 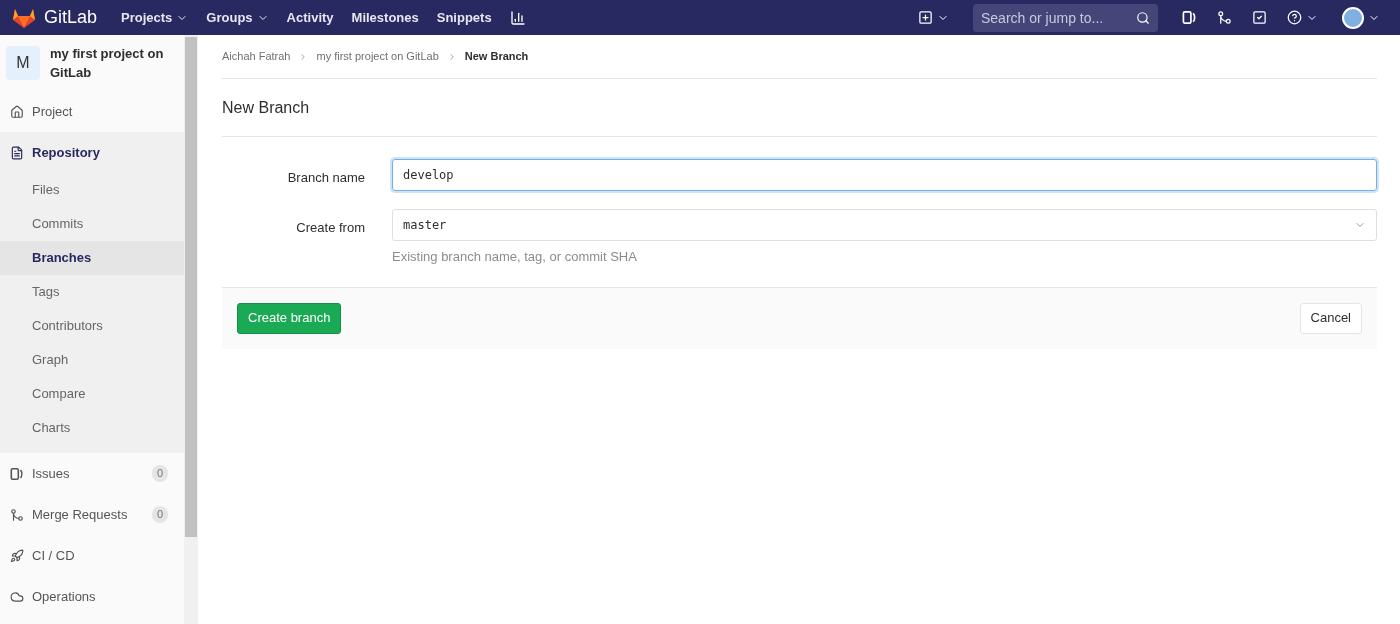 What do you see at coordinates (1259, 17) in the screenshot?
I see `todo-icon` at bounding box center [1259, 17].